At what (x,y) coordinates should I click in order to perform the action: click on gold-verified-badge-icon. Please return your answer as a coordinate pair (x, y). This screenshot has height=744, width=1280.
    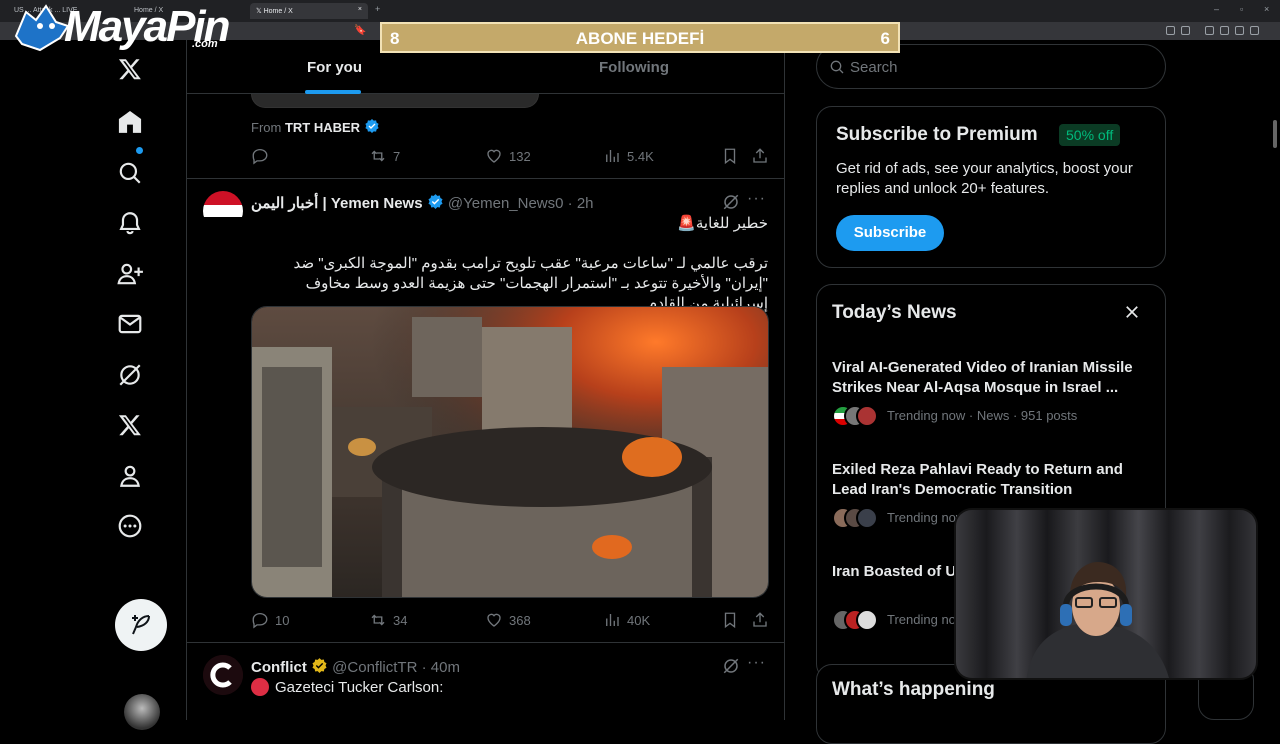
    Looking at the image, I should click on (319, 665).